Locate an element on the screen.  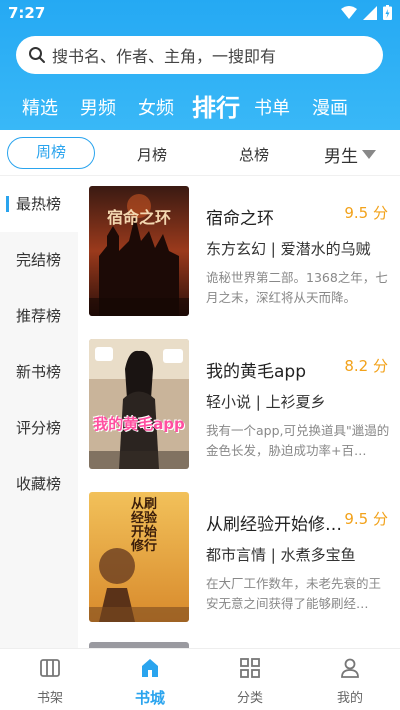
book-meta: 轻小说 | 上衫夏乡 is located at coordinates (266, 402).